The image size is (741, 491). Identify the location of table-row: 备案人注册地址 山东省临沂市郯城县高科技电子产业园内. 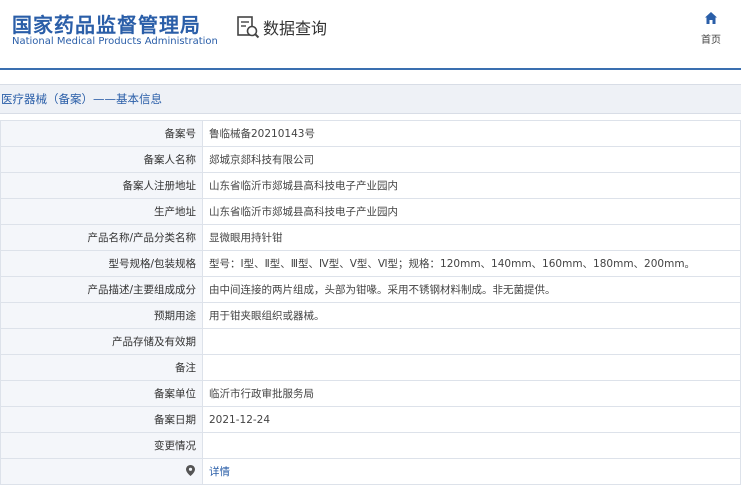
(370, 185).